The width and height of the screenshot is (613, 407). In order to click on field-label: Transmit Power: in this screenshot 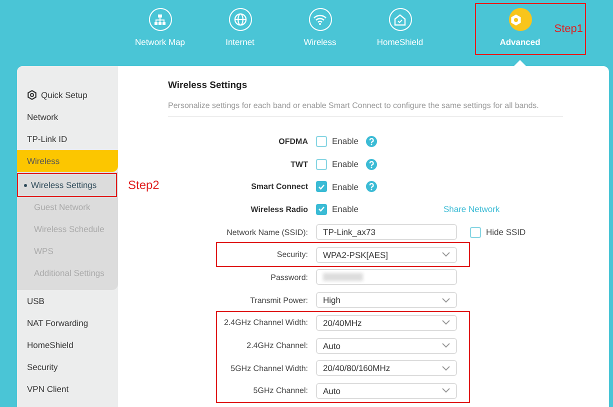, I will do `click(279, 300)`.